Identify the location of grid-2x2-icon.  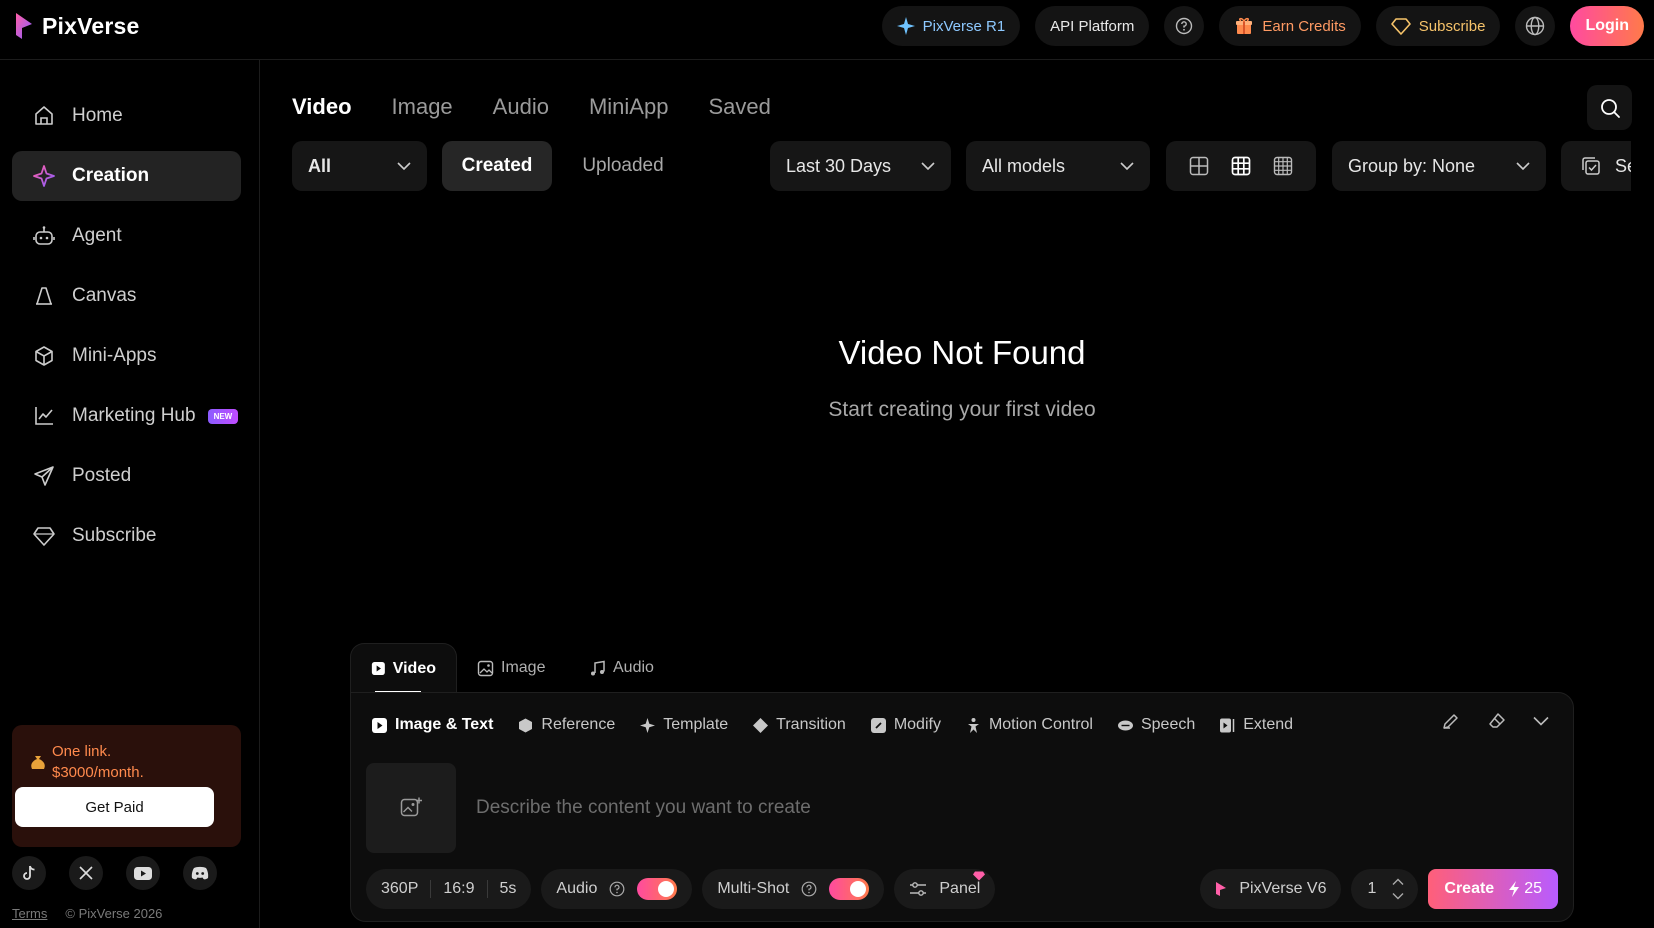
(1199, 166).